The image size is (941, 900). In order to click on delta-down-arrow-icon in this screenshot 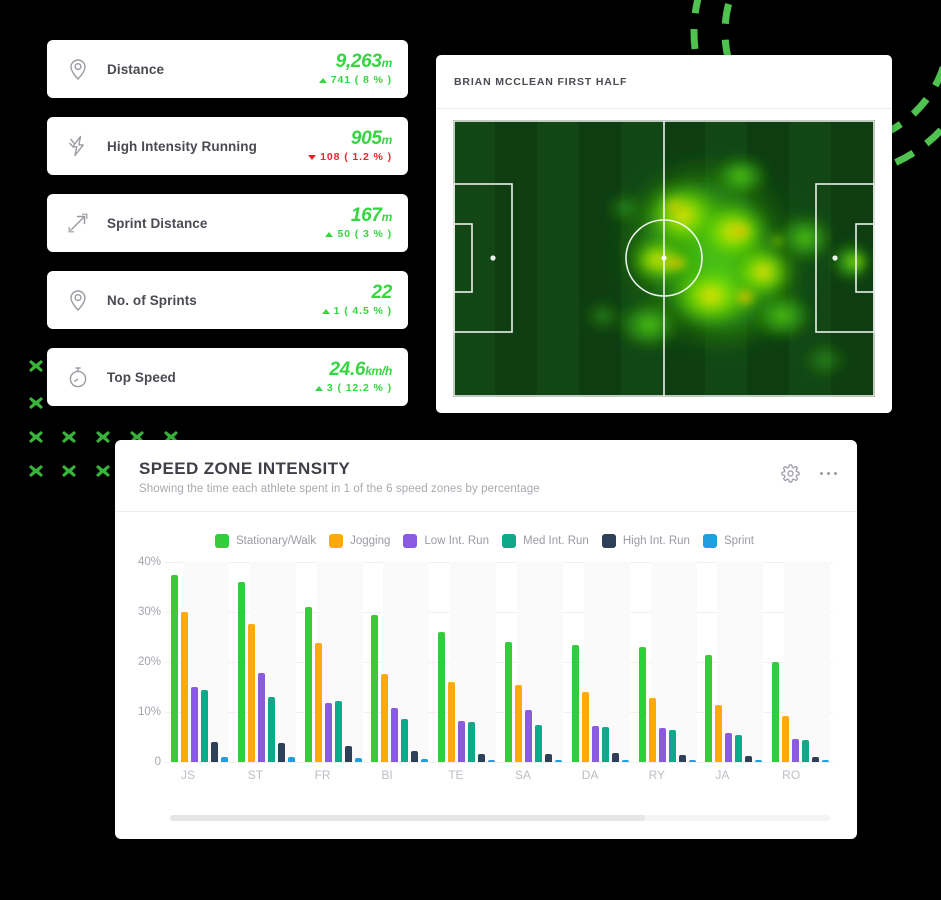, I will do `click(312, 157)`.